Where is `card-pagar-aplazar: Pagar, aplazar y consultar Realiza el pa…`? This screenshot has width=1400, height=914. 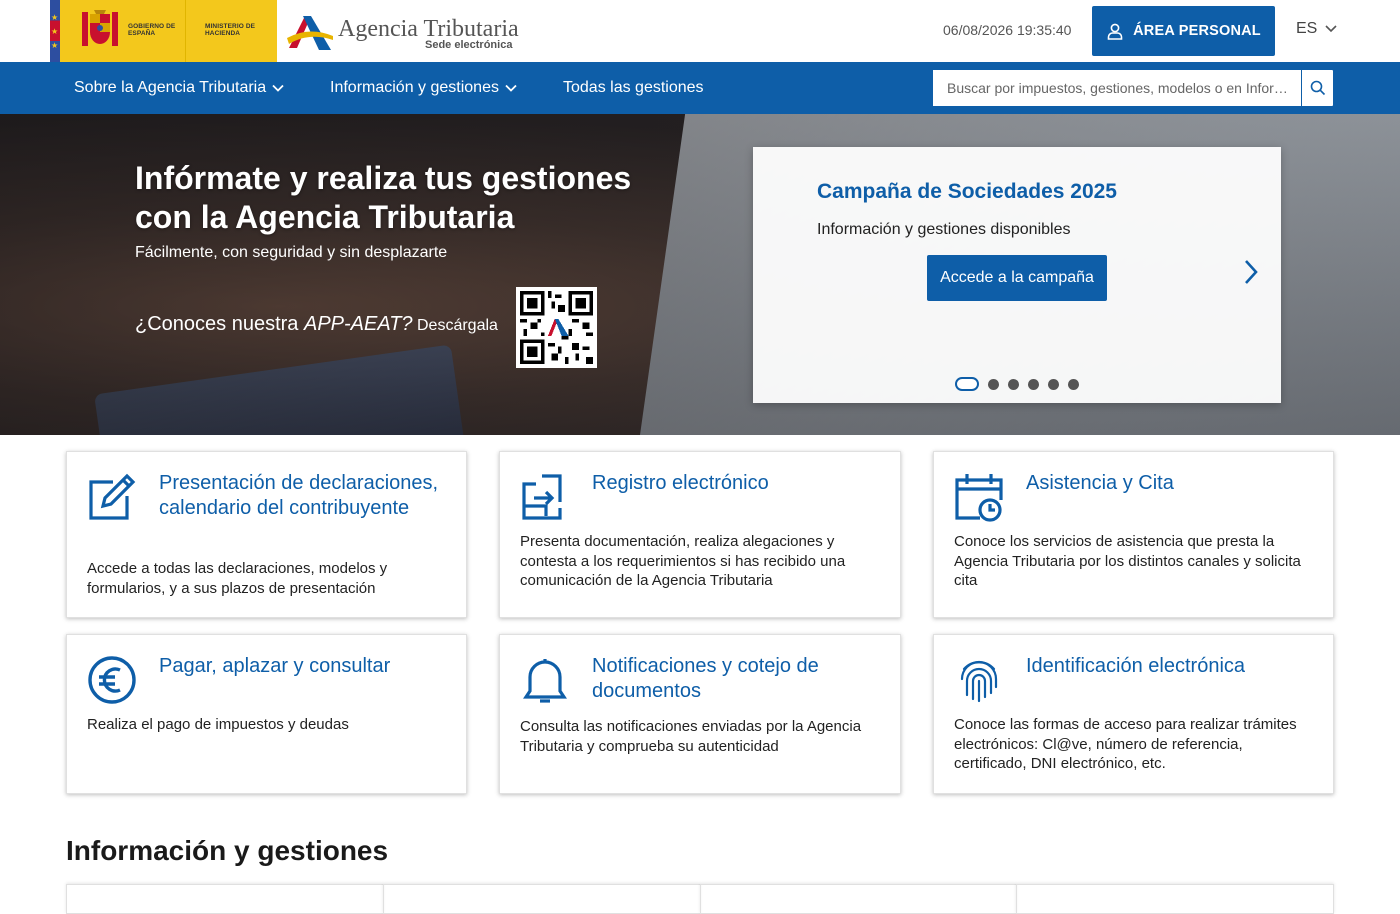 card-pagar-aplazar: Pagar, aplazar y consultar Realiza el pa… is located at coordinates (266, 714).